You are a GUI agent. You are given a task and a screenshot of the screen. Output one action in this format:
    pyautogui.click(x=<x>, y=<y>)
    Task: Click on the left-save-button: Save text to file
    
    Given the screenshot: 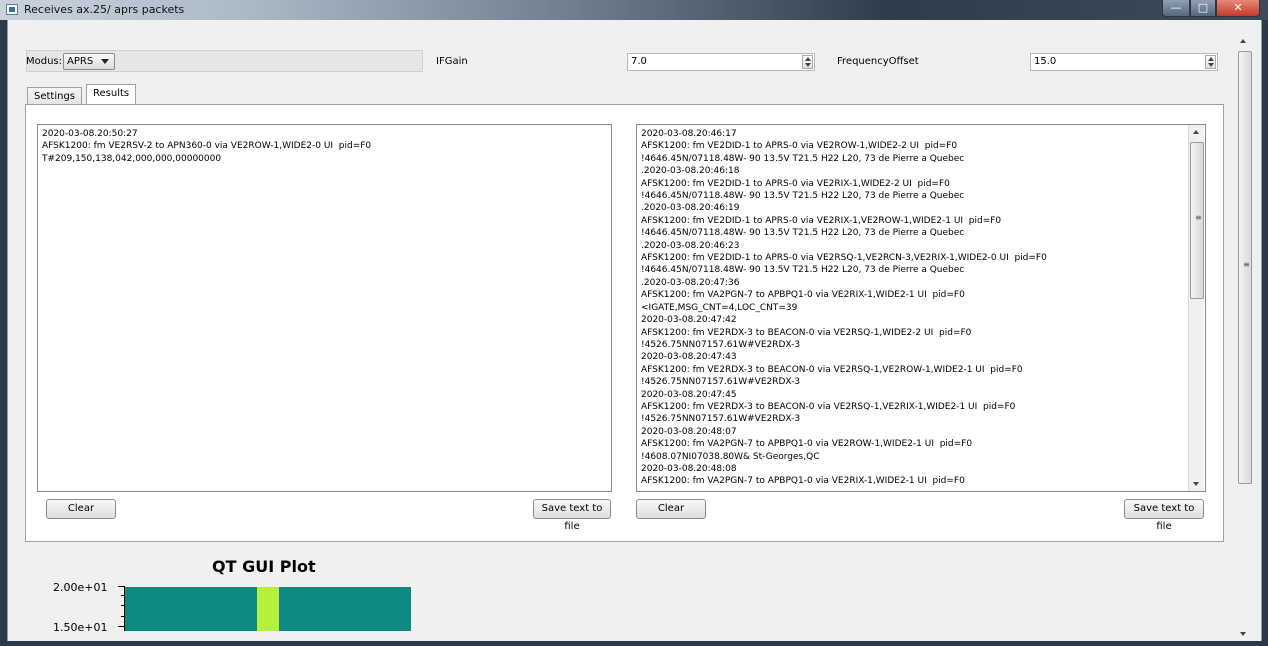 What is the action you would take?
    pyautogui.click(x=572, y=515)
    